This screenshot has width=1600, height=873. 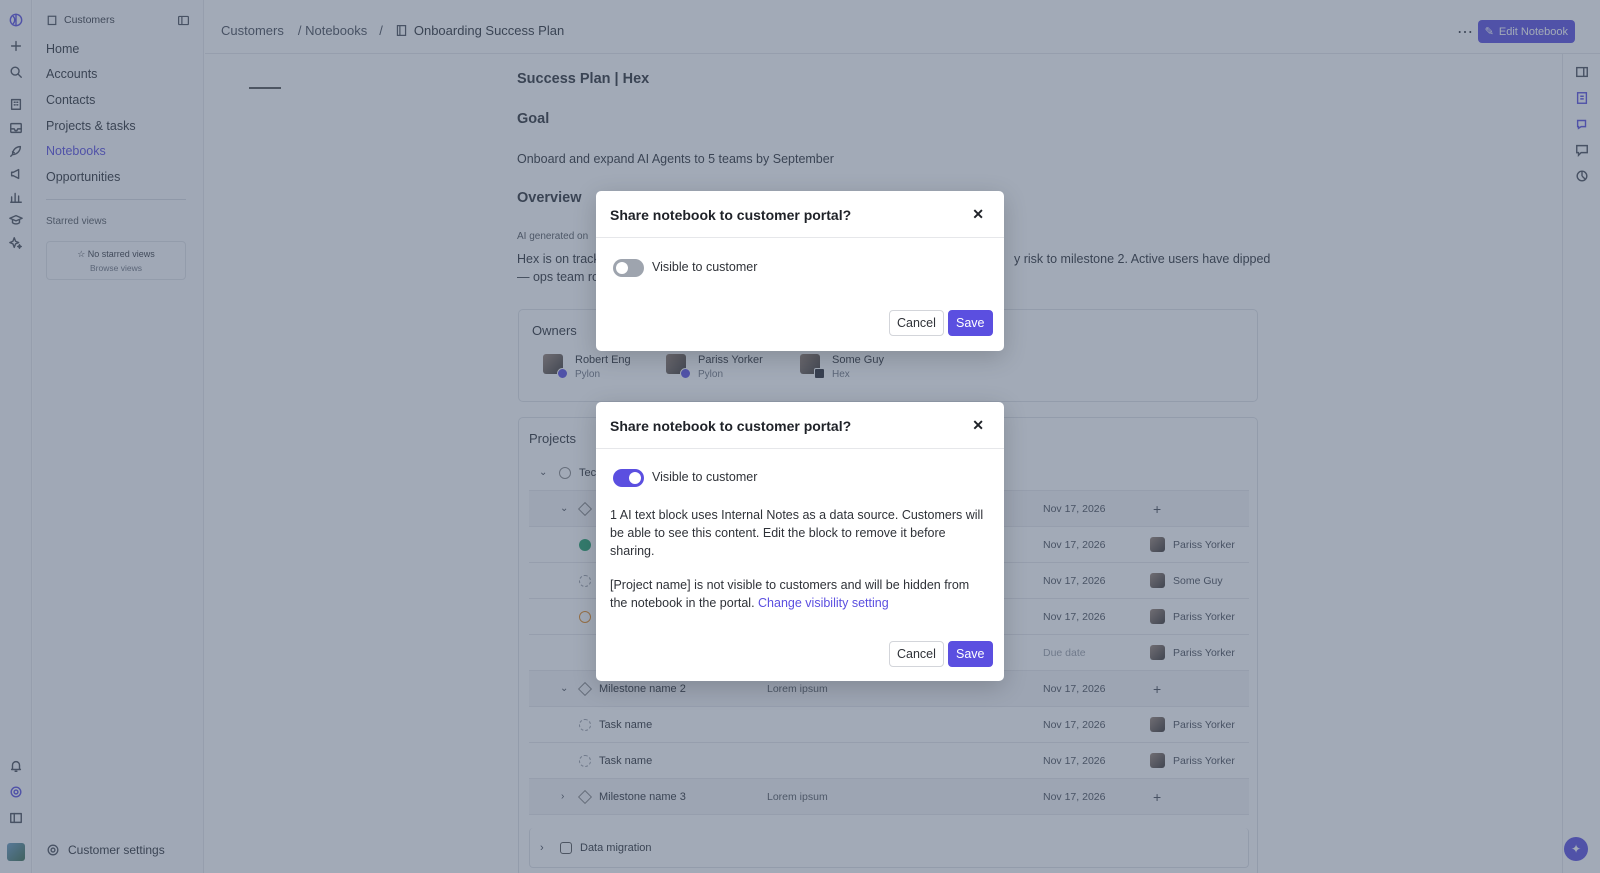 What do you see at coordinates (823, 603) in the screenshot?
I see `change-visibility-link: Change visibility setting` at bounding box center [823, 603].